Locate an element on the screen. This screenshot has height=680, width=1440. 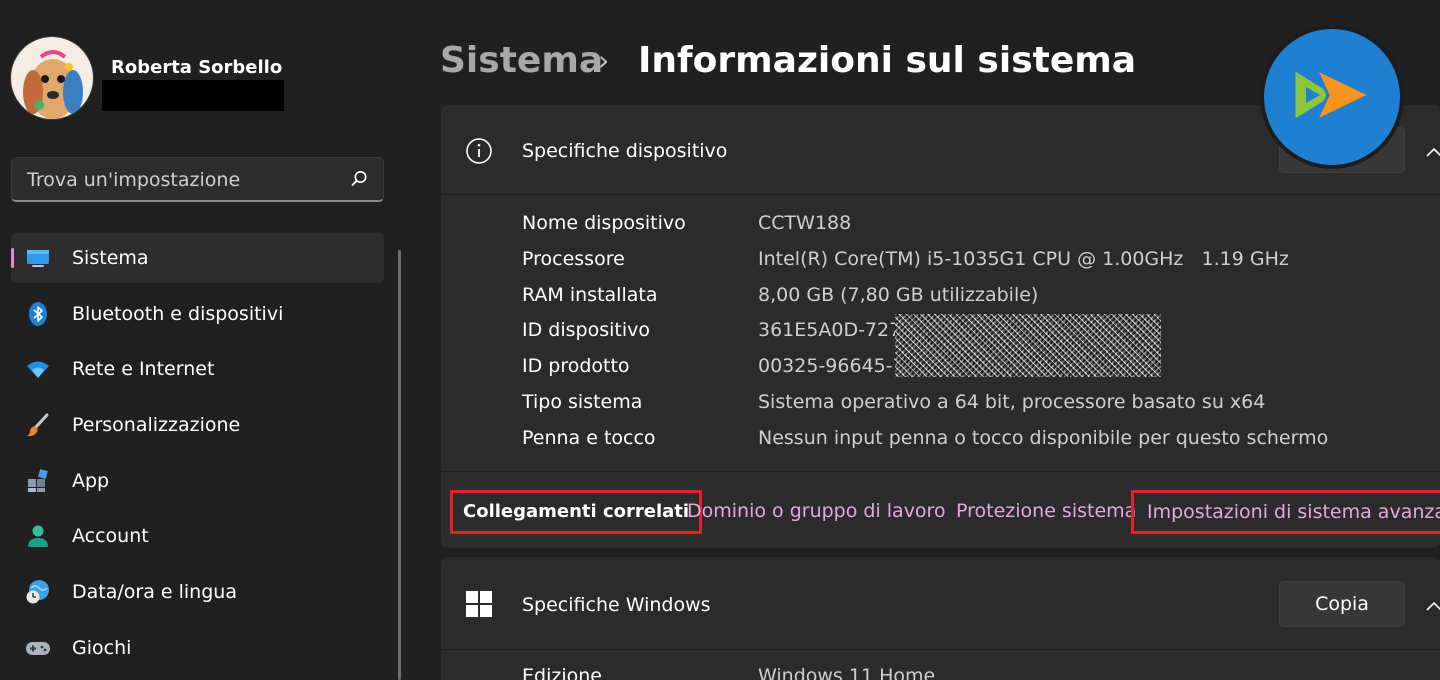
sidebar-item-label: Data/ora e lingua is located at coordinates (154, 592).